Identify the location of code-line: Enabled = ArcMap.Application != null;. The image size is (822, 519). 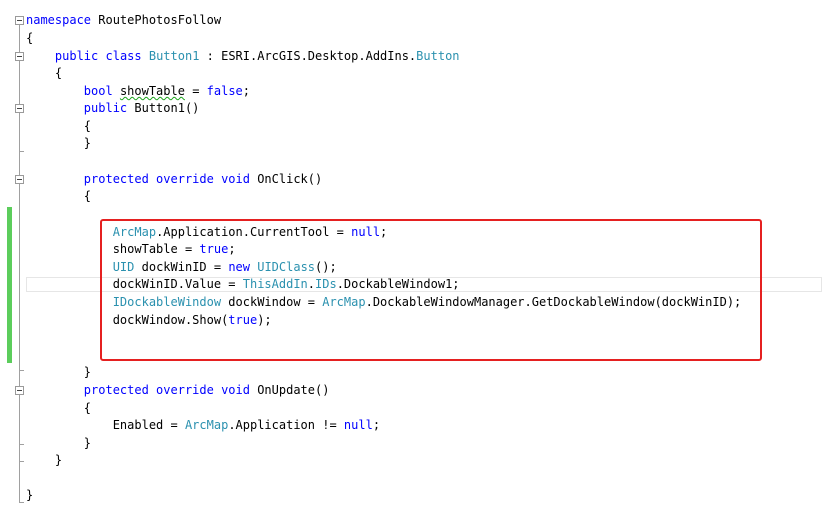
(203, 425).